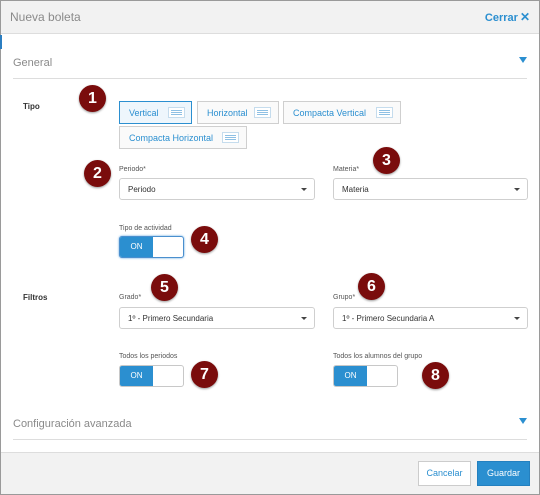 This screenshot has height=495, width=540. I want to click on tipo-actividad-toggle: ON, so click(151, 247).